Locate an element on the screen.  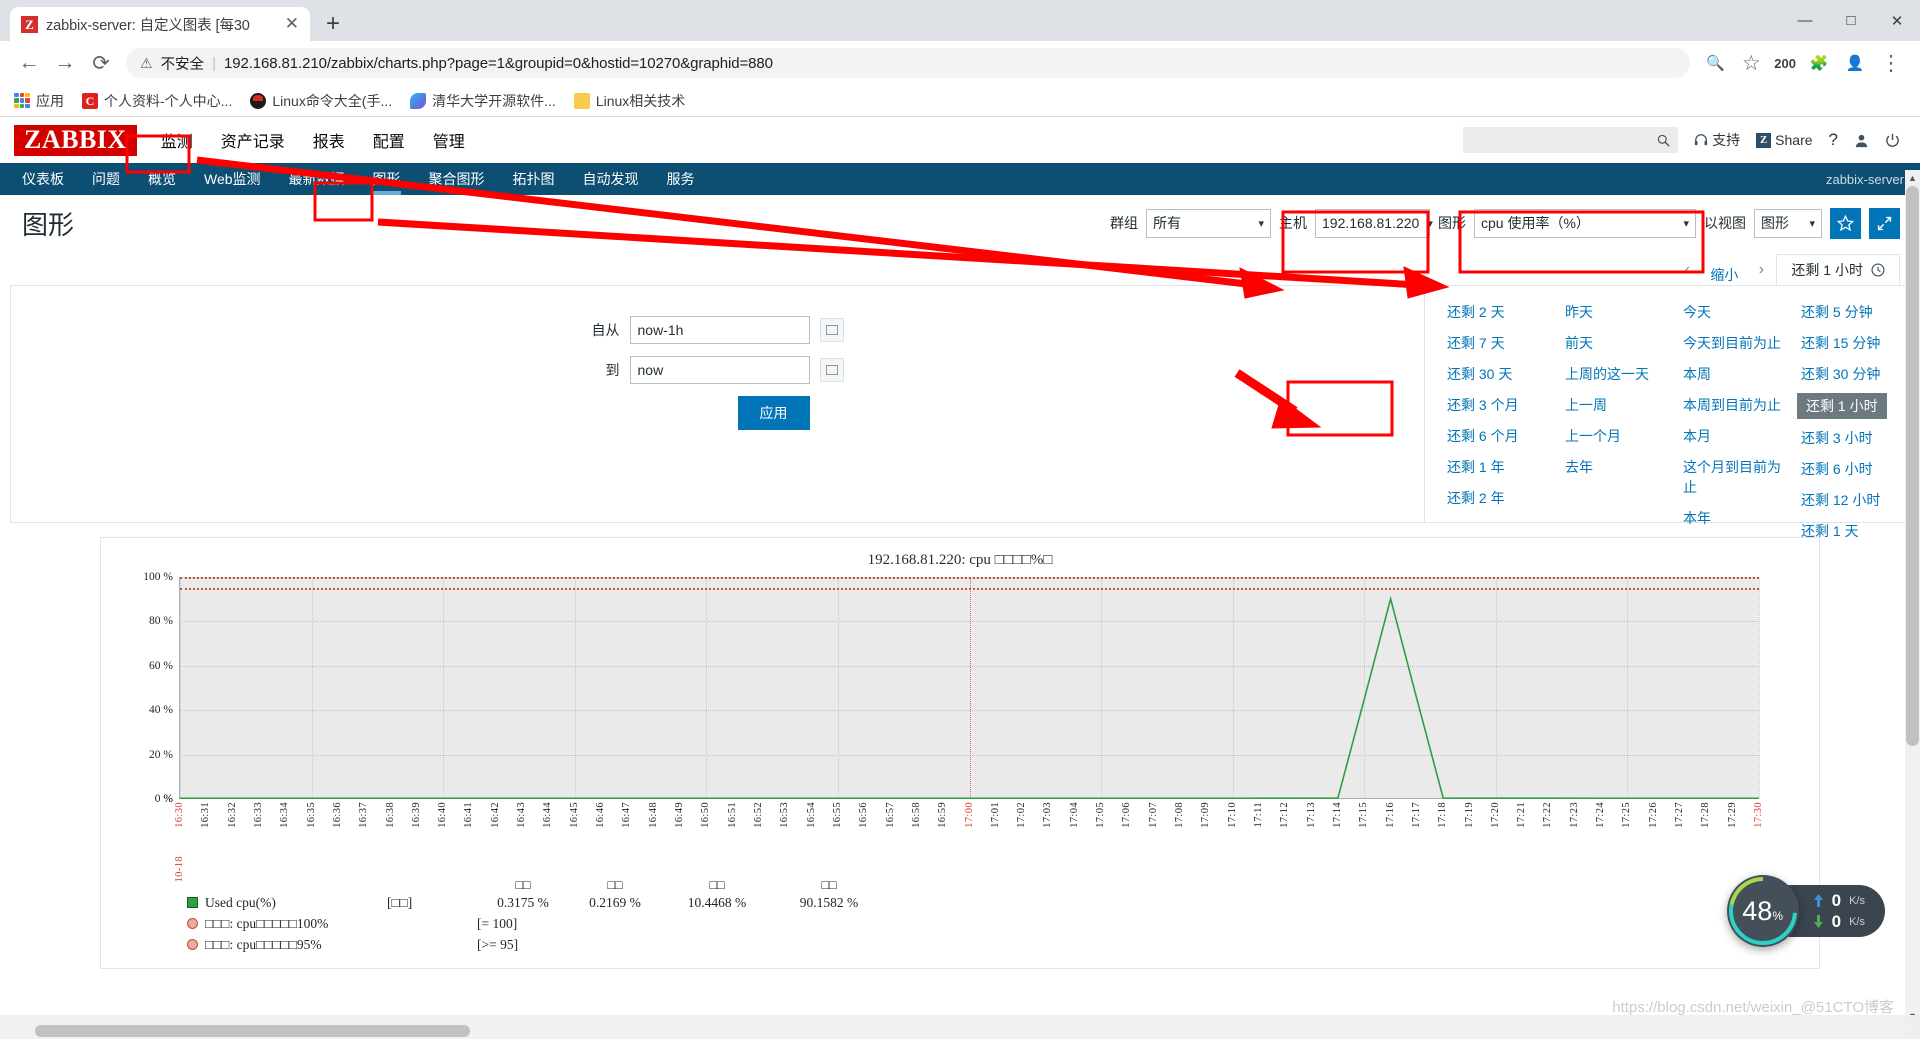
range-last-3-months: 还剩 3 个月 is located at coordinates (1483, 405).